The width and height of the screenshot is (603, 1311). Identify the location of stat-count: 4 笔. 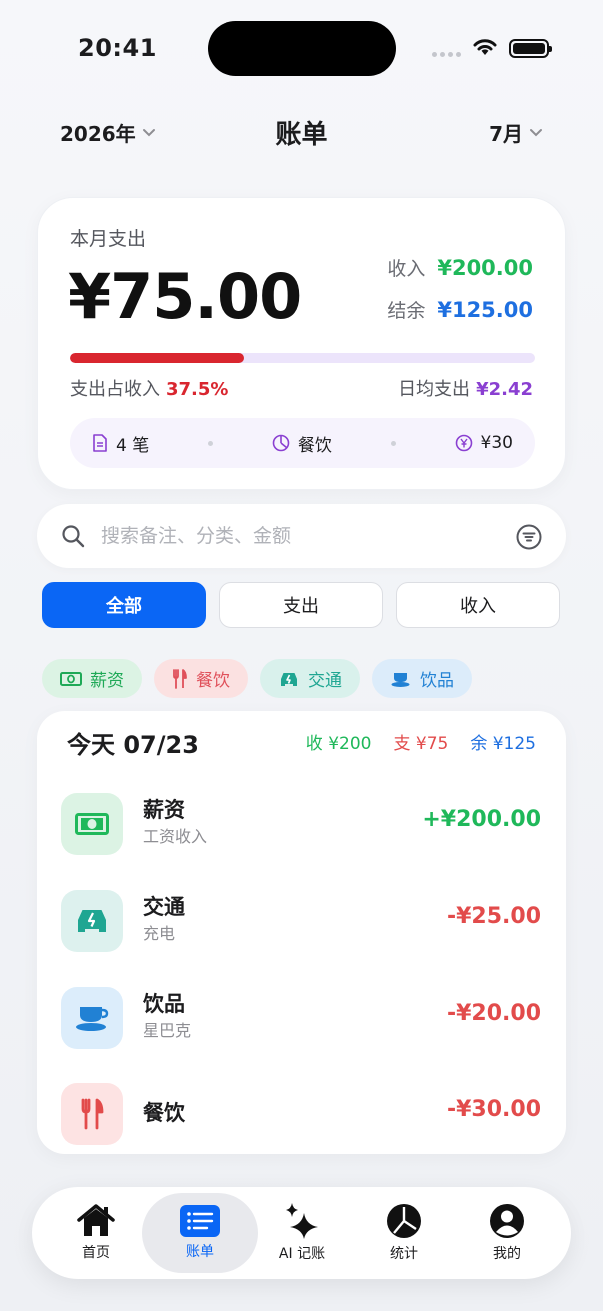
(120, 443).